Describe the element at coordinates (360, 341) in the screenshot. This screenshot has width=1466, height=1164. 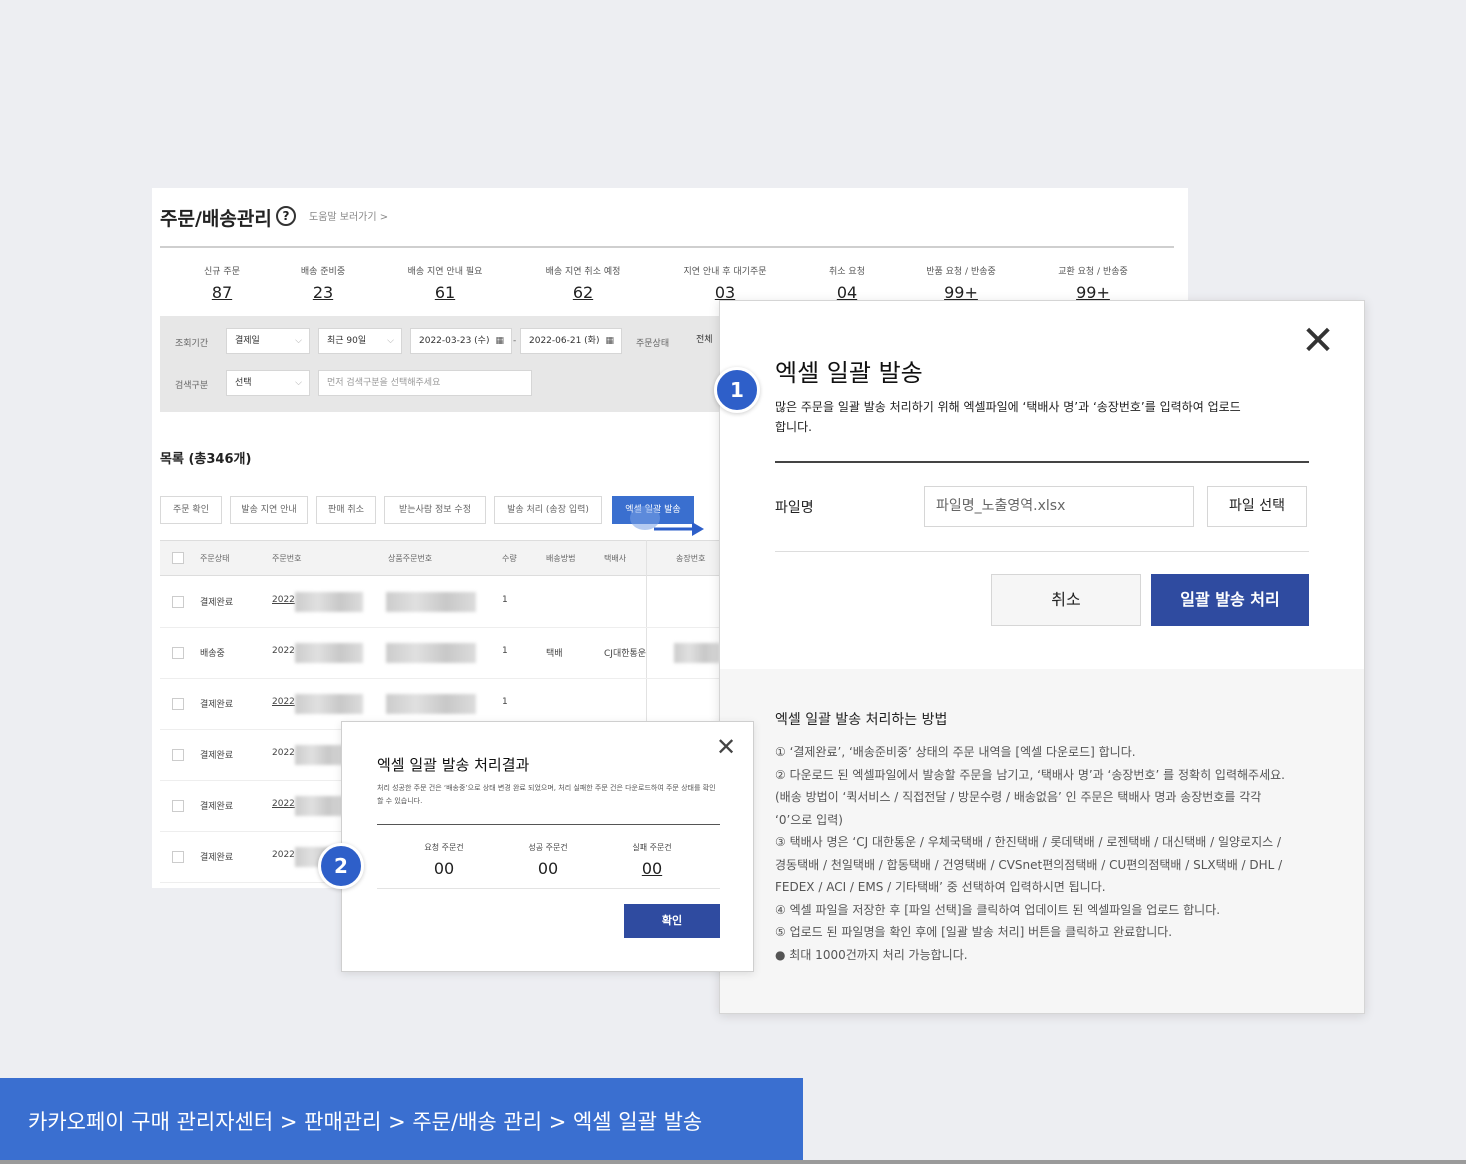
I see `range-select: 최근 90일 ⌵` at that location.